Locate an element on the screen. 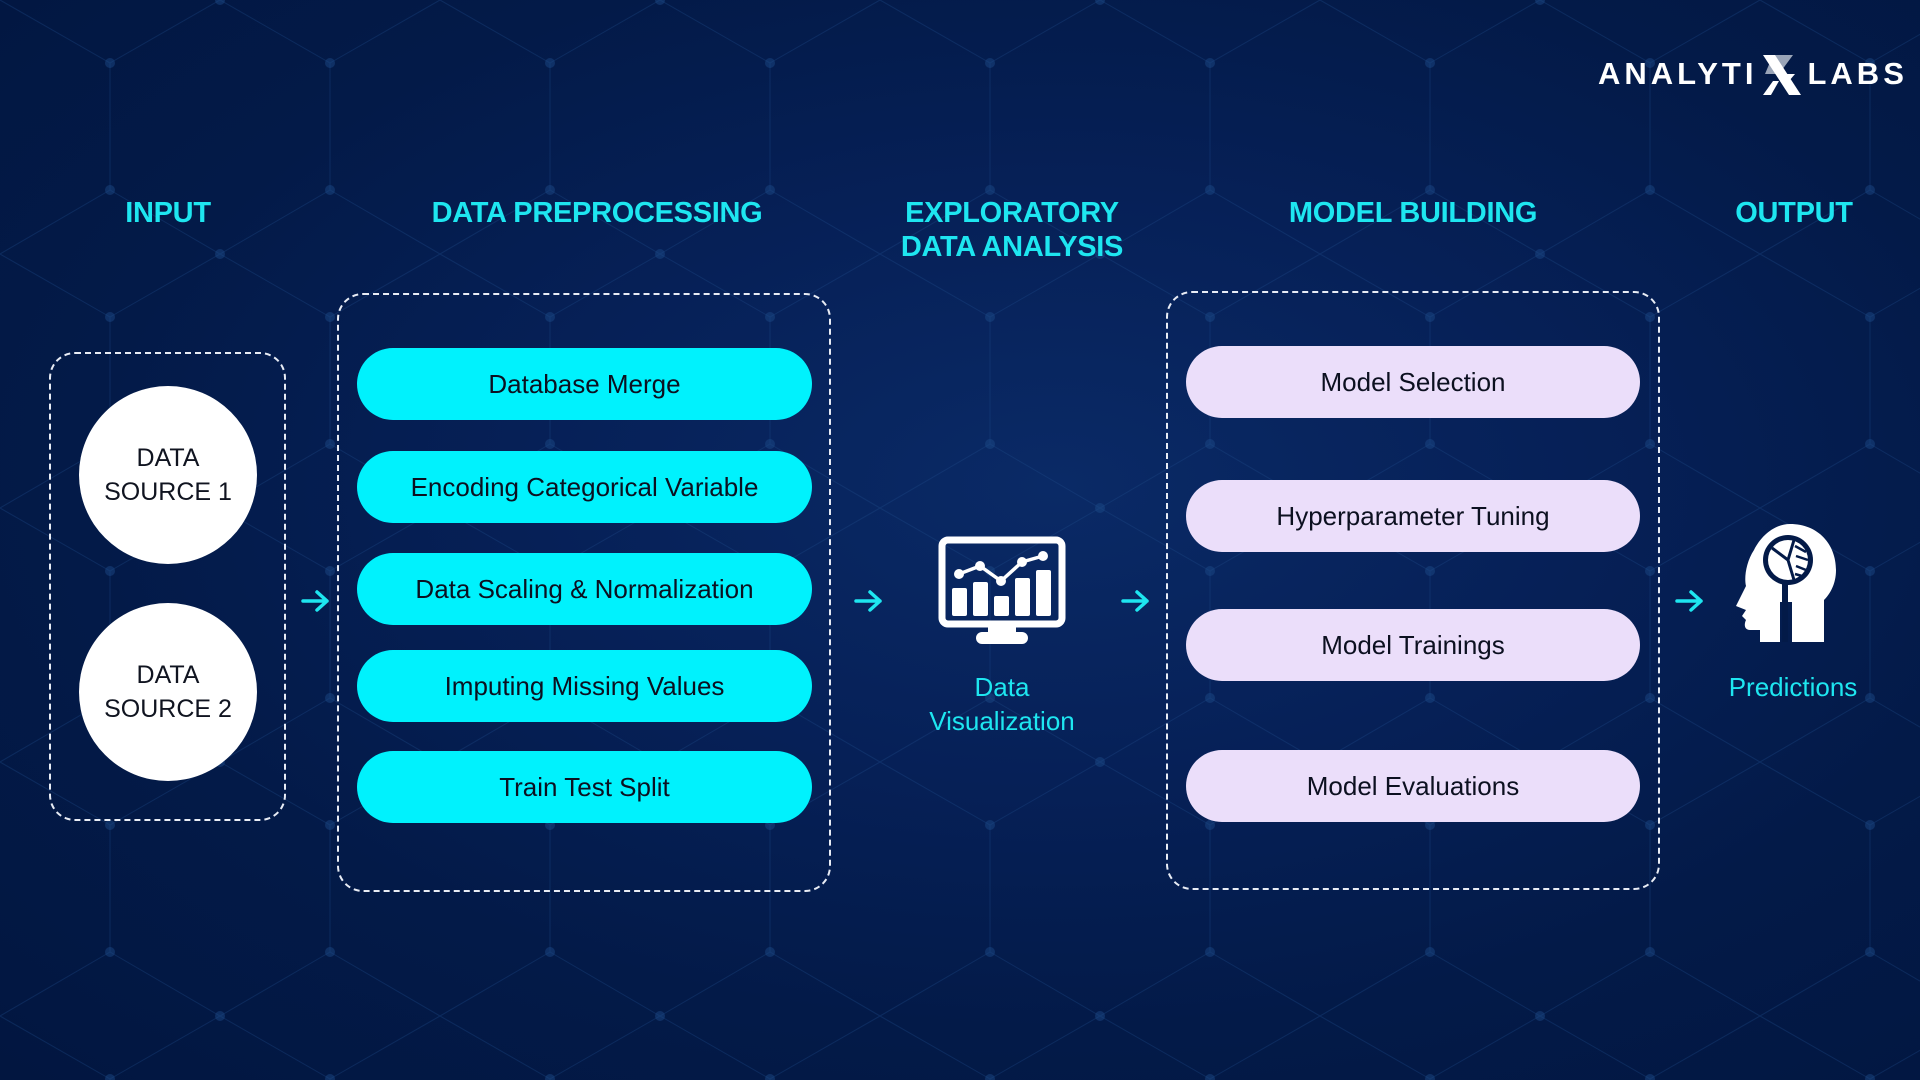  data-source-1: DATA SOURCE 1 is located at coordinates (168, 475).